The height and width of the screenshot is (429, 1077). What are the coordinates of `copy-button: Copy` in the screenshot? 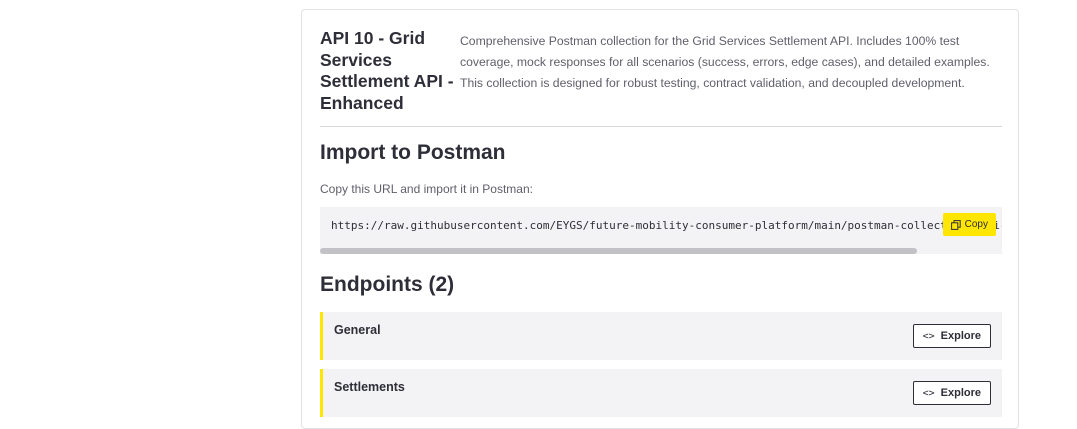 It's located at (969, 224).